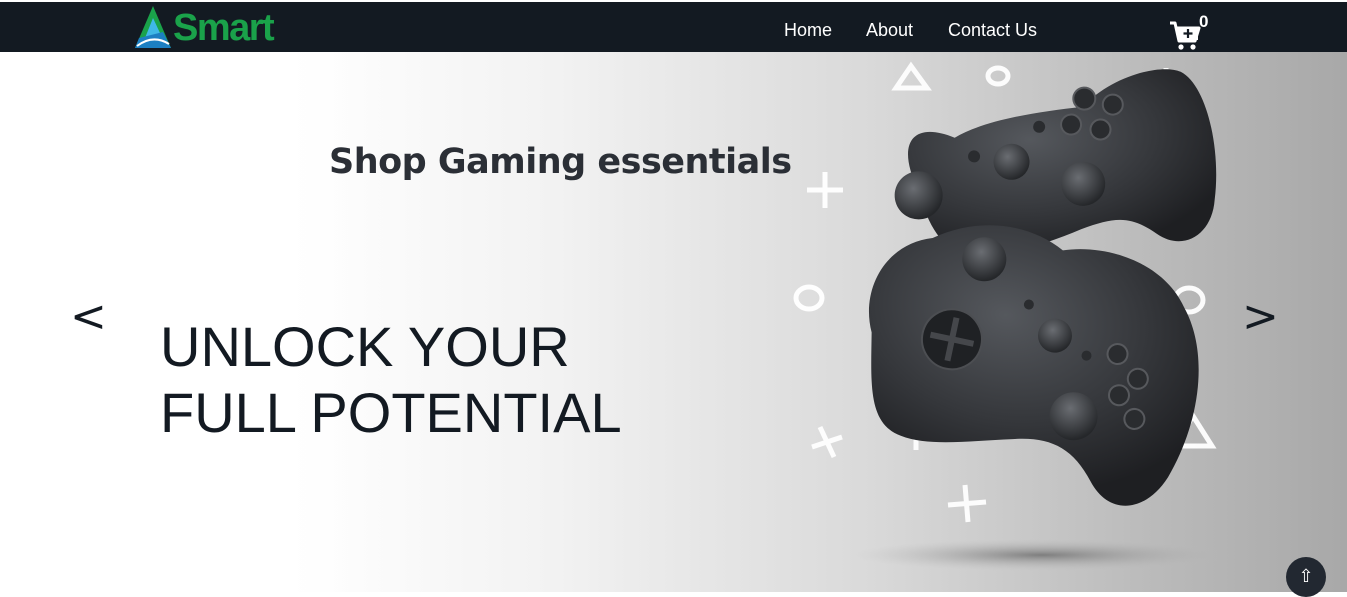 The image size is (1347, 597). What do you see at coordinates (1204, 21) in the screenshot?
I see `cart-count: 0` at bounding box center [1204, 21].